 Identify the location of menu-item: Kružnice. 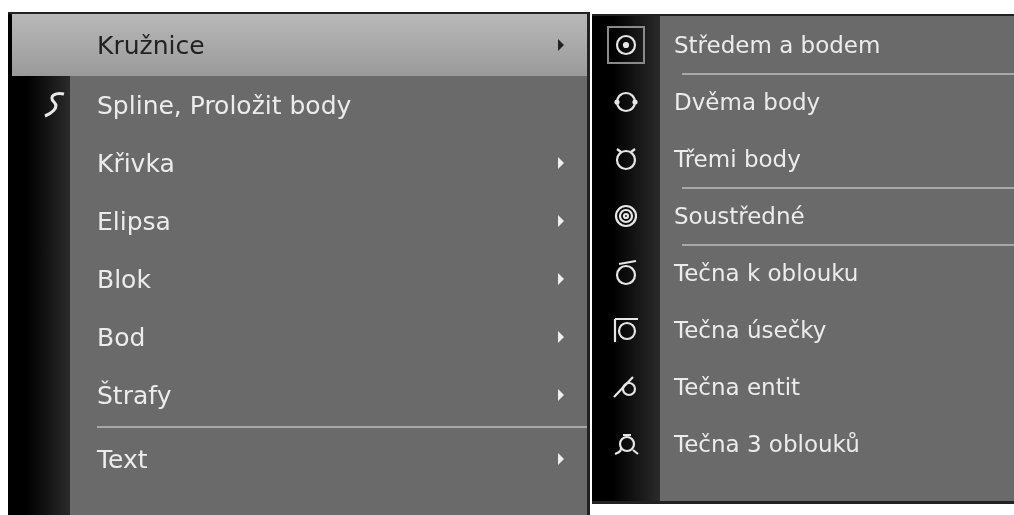
(299, 45).